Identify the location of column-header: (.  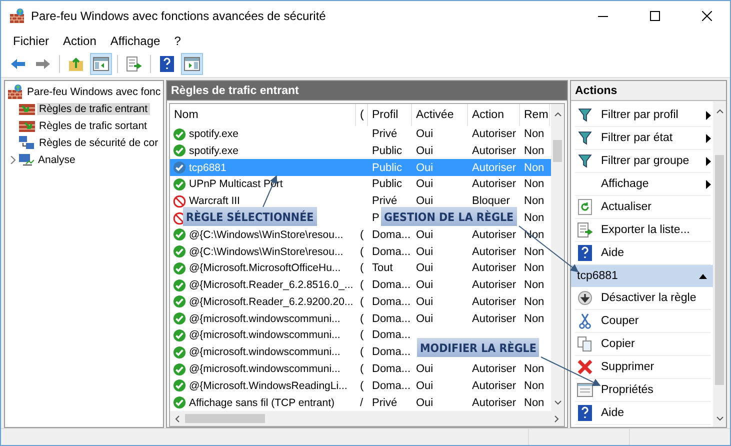
(362, 115).